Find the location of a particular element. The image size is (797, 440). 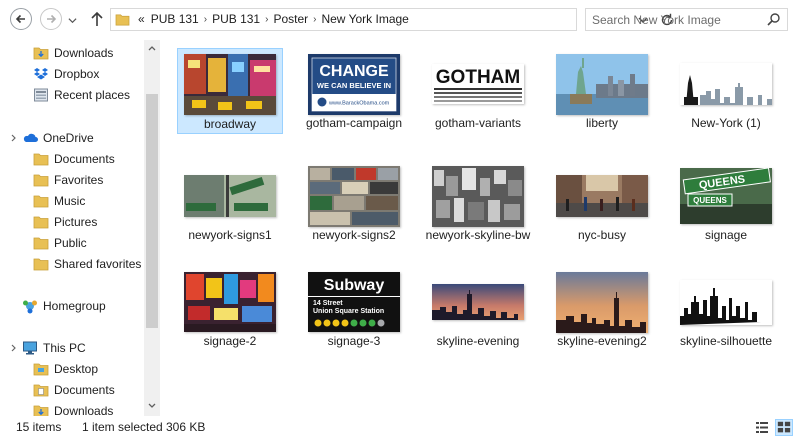

poster-url: www.BarackObama.com is located at coordinates (359, 103).